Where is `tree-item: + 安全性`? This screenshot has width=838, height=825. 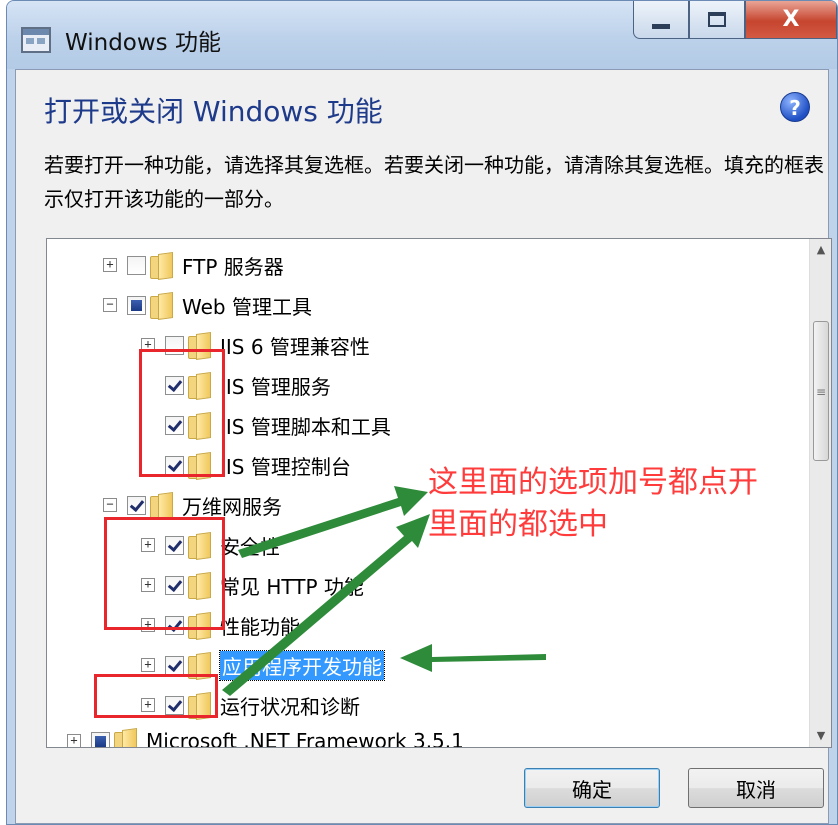
tree-item: + 安全性 is located at coordinates (210, 545).